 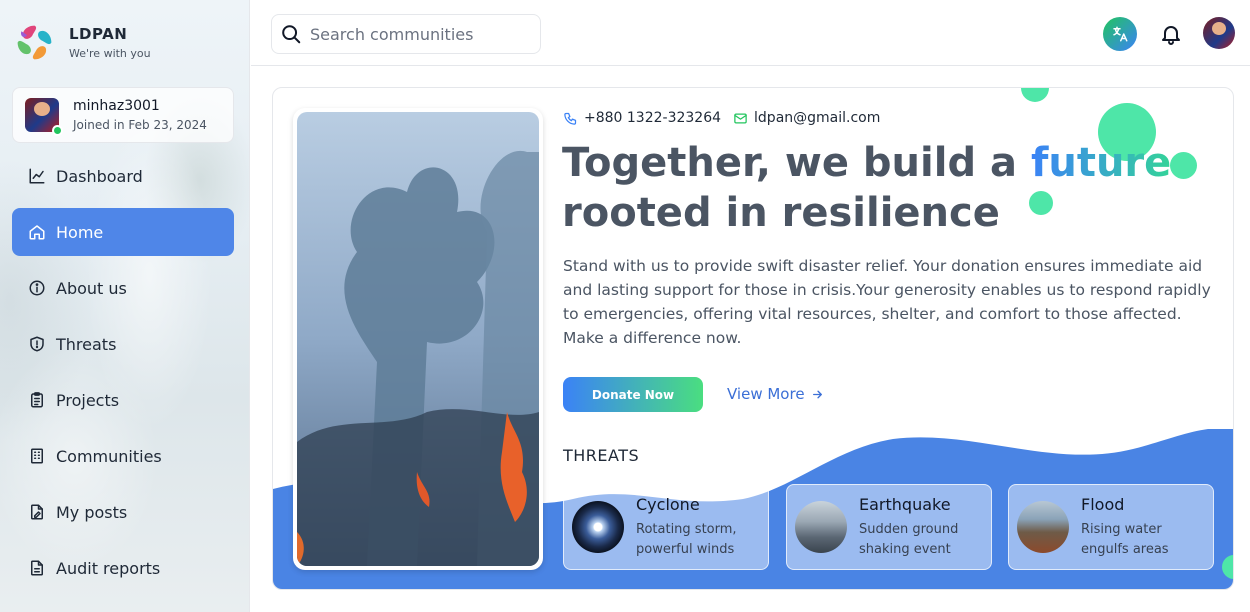 I want to click on sidebar-item-audit-reports: Audit reports, so click(x=123, y=568).